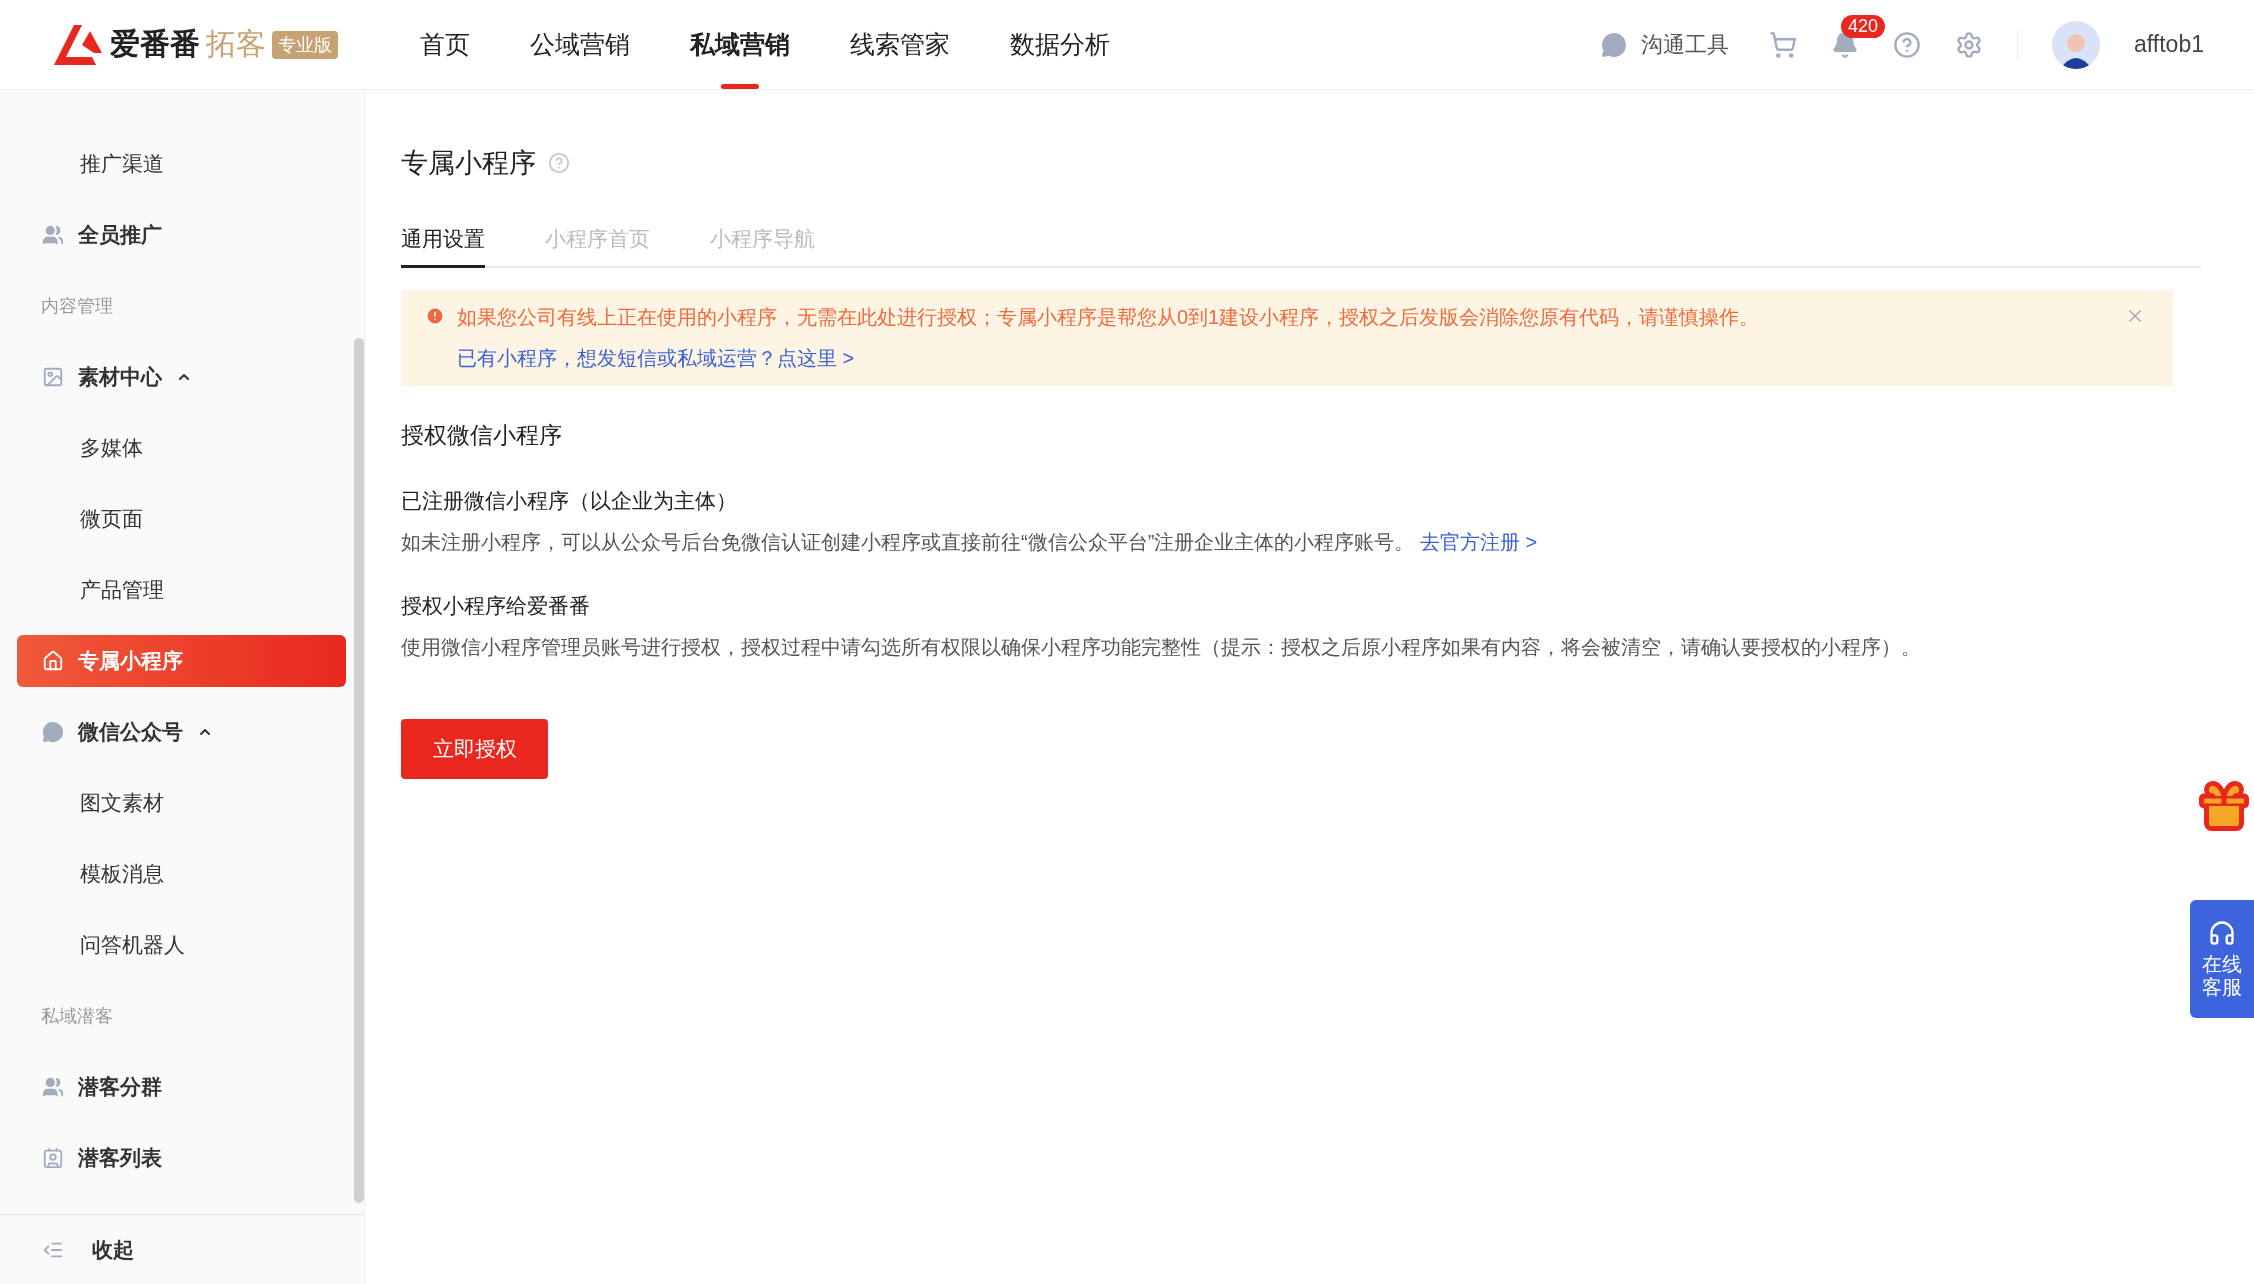  Describe the element at coordinates (181, 1157) in the screenshot. I see `sidebar-item: 潜客列表` at that location.